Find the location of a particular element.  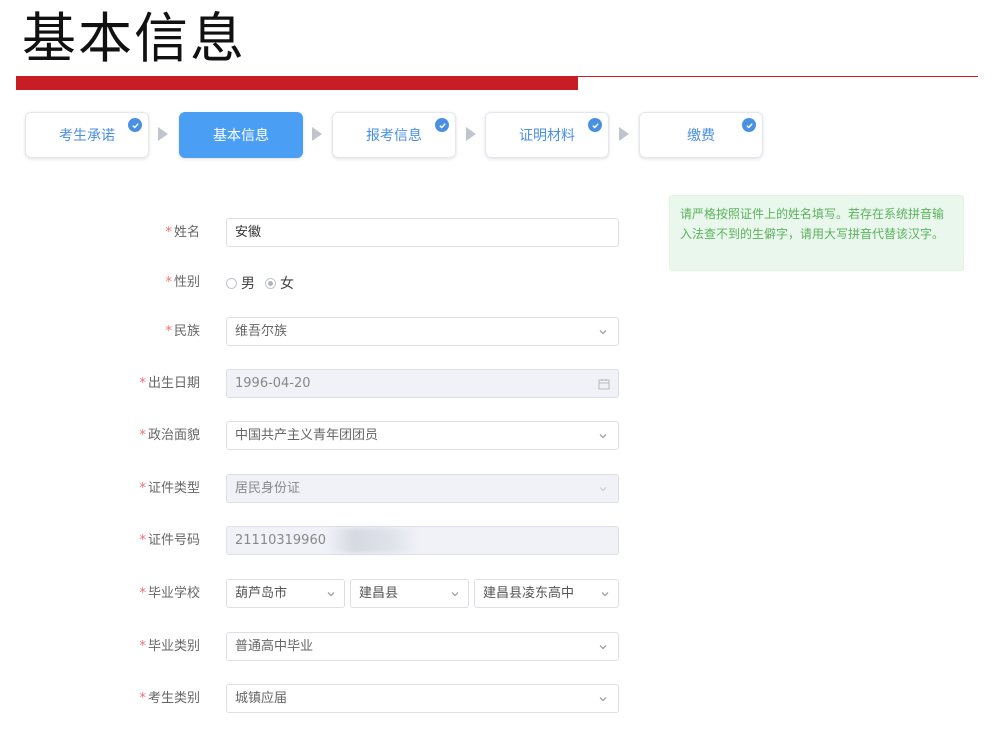

step-apply-info: 报考信息 is located at coordinates (394, 135).